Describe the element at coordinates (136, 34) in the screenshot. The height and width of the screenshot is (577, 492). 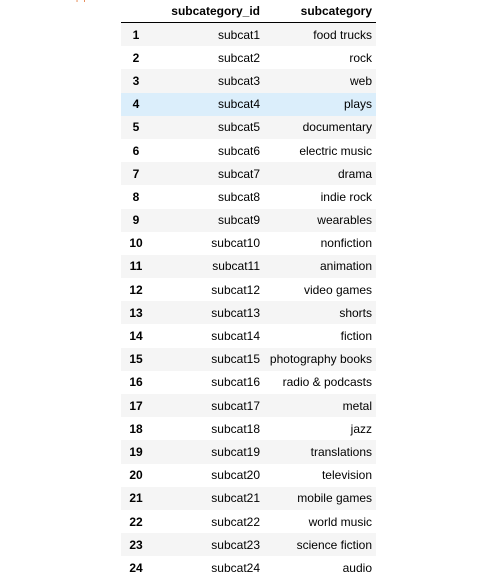
I see `row-index: 1` at that location.